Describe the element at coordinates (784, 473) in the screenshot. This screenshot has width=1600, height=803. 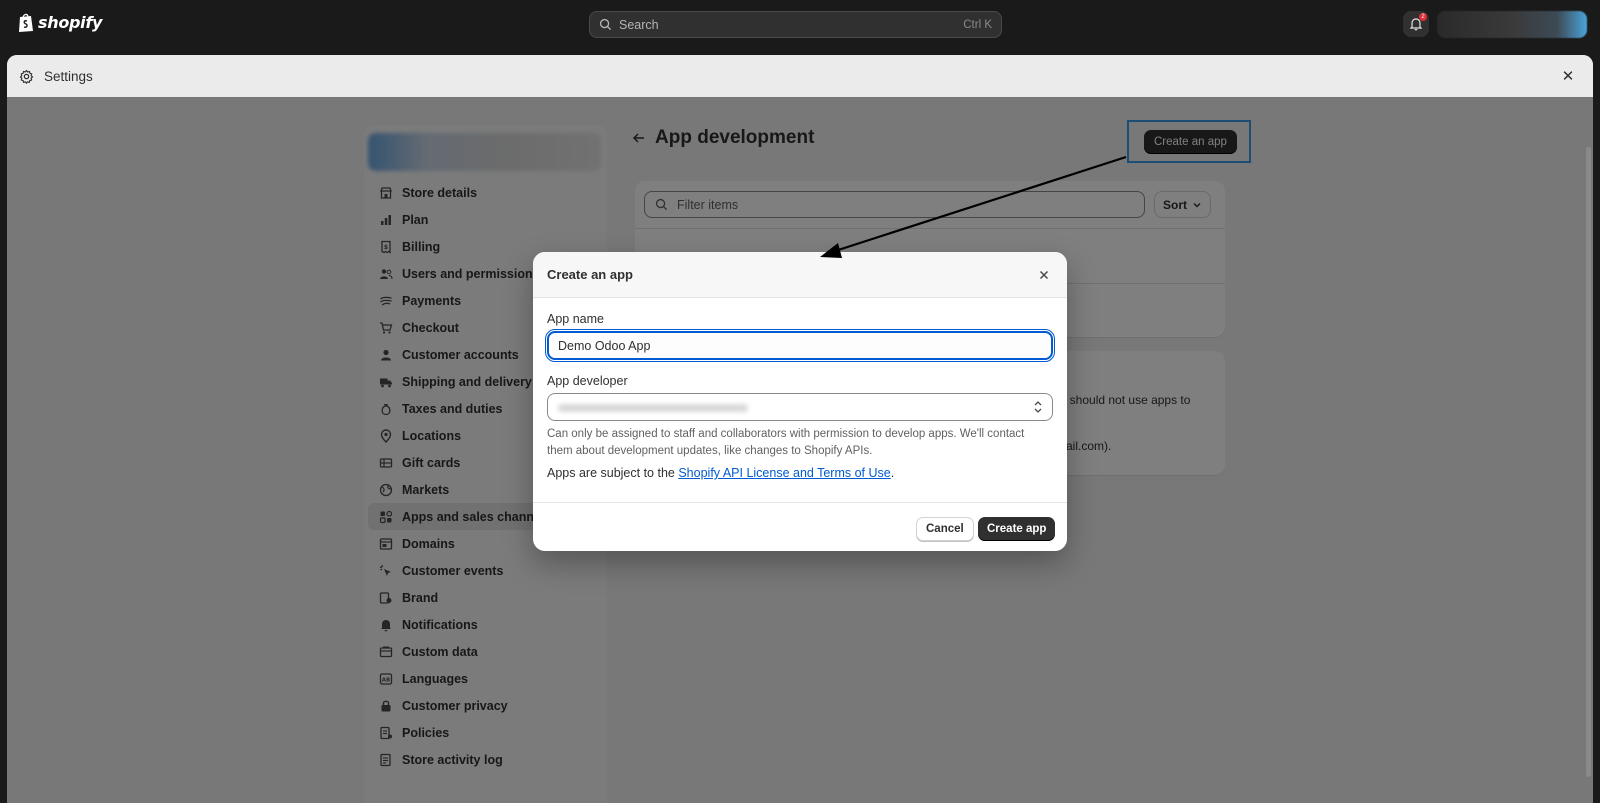
I see `terms-link: Shopify API License and Terms of Use` at that location.